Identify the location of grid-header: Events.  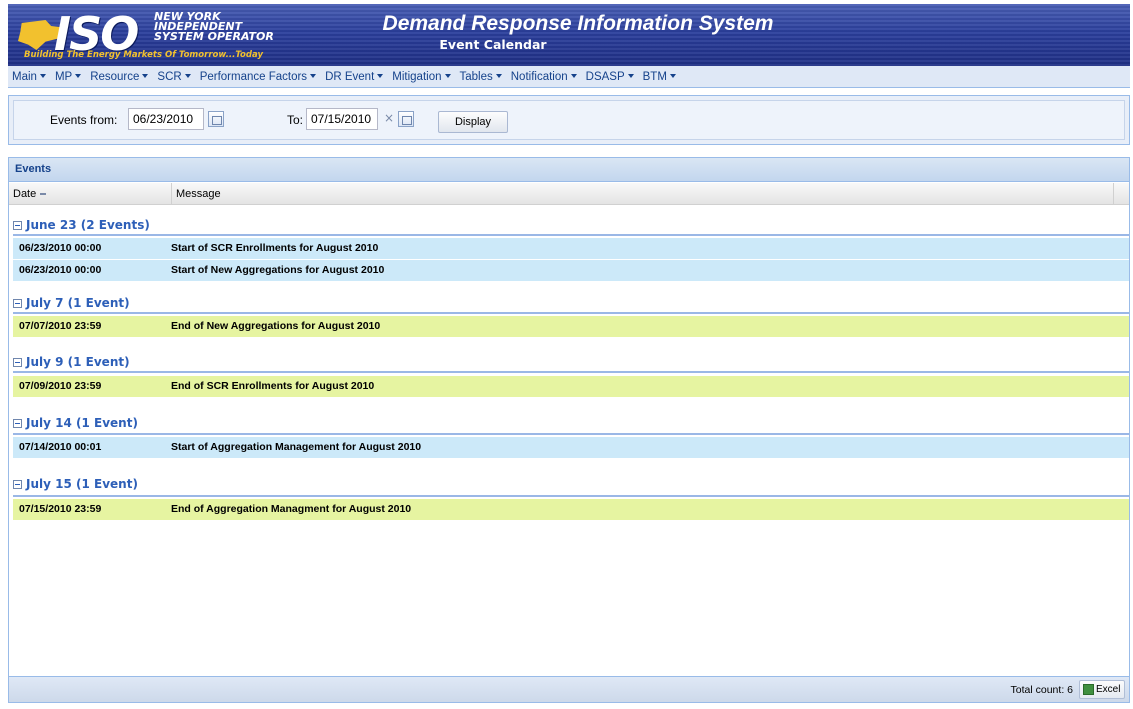
(569, 170).